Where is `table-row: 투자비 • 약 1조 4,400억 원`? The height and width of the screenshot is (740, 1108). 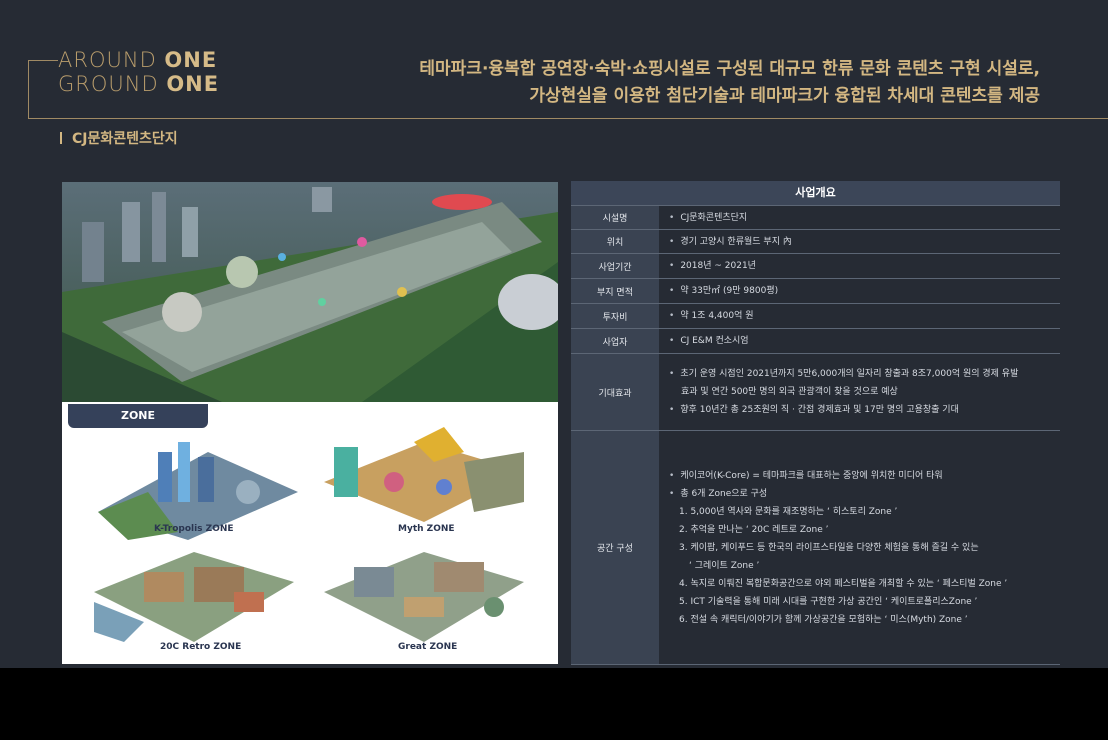 table-row: 투자비 • 약 1조 4,400억 원 is located at coordinates (815, 315).